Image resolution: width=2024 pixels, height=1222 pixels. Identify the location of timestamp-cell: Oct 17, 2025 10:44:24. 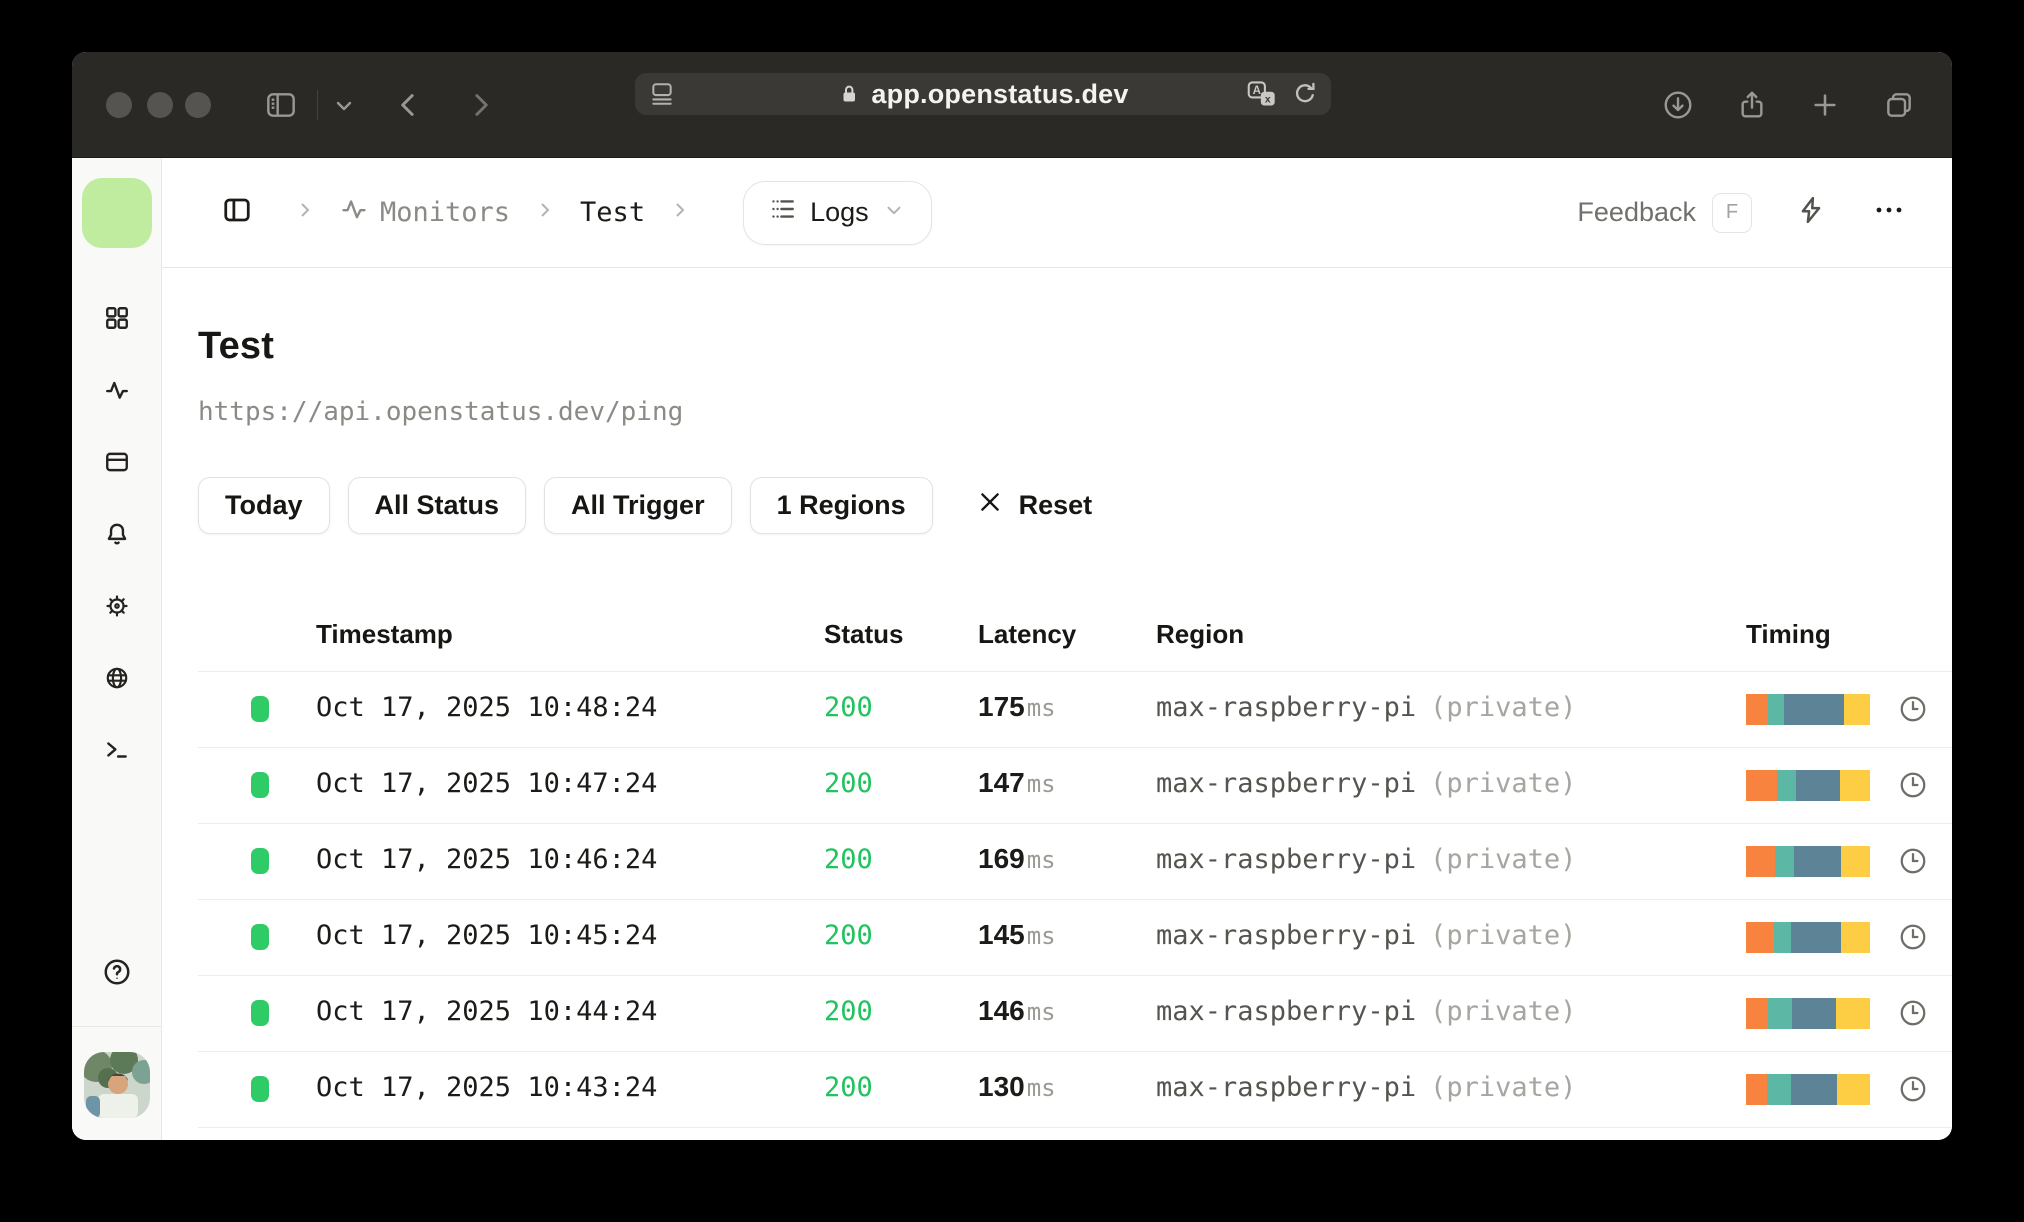
(487, 1011).